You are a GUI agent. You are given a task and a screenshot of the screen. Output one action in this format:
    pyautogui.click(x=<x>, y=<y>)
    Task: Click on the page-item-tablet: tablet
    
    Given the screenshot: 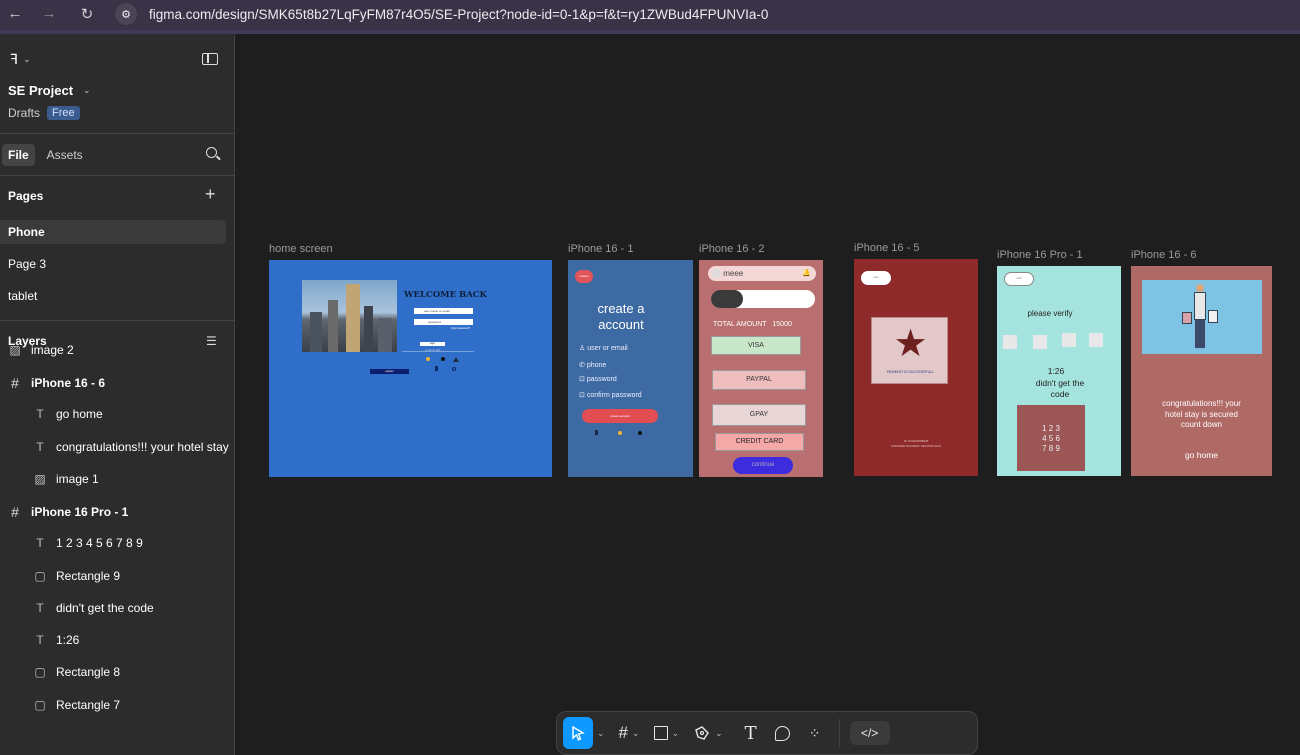 What is the action you would take?
    pyautogui.click(x=113, y=296)
    